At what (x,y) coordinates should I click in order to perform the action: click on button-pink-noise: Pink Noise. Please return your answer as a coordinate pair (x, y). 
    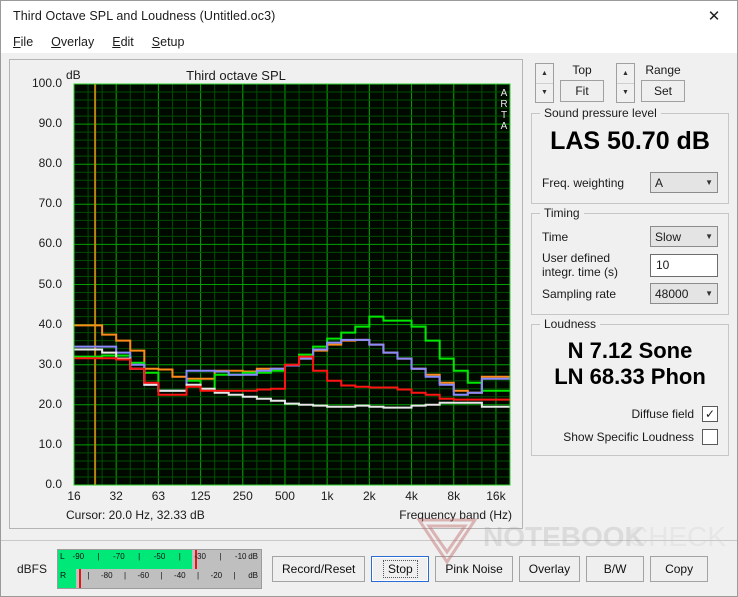
    Looking at the image, I should click on (474, 568).